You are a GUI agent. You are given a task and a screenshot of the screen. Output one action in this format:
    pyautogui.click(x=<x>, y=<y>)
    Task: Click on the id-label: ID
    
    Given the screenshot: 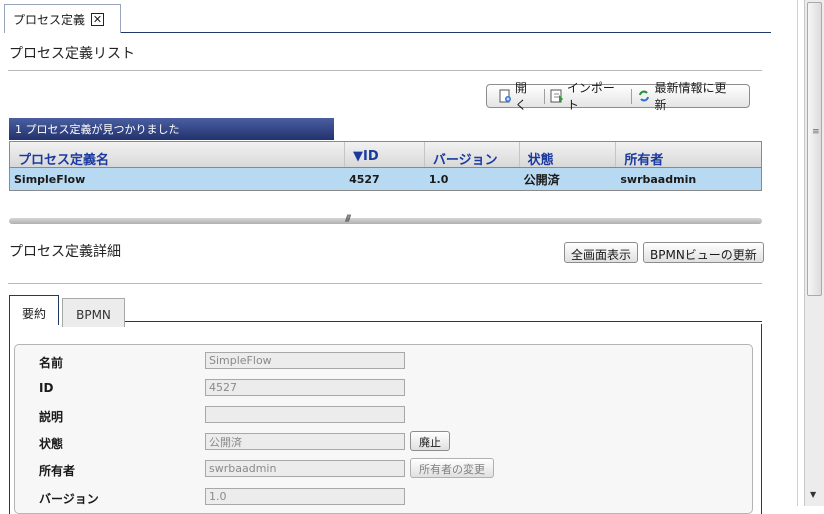 What is the action you would take?
    pyautogui.click(x=46, y=388)
    